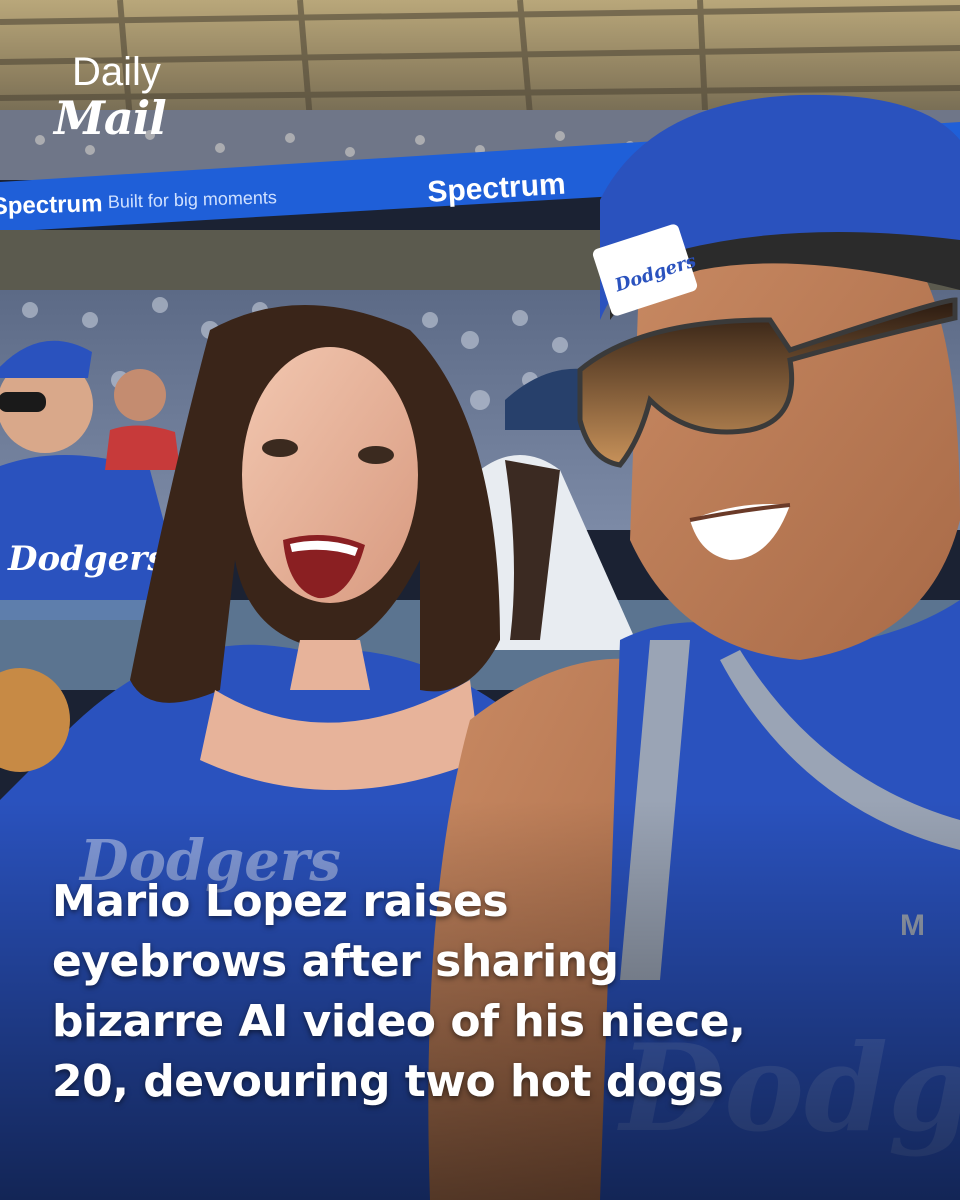 This screenshot has width=960, height=1200. Describe the element at coordinates (116, 72) in the screenshot. I see `logo-daily: Daily` at that location.